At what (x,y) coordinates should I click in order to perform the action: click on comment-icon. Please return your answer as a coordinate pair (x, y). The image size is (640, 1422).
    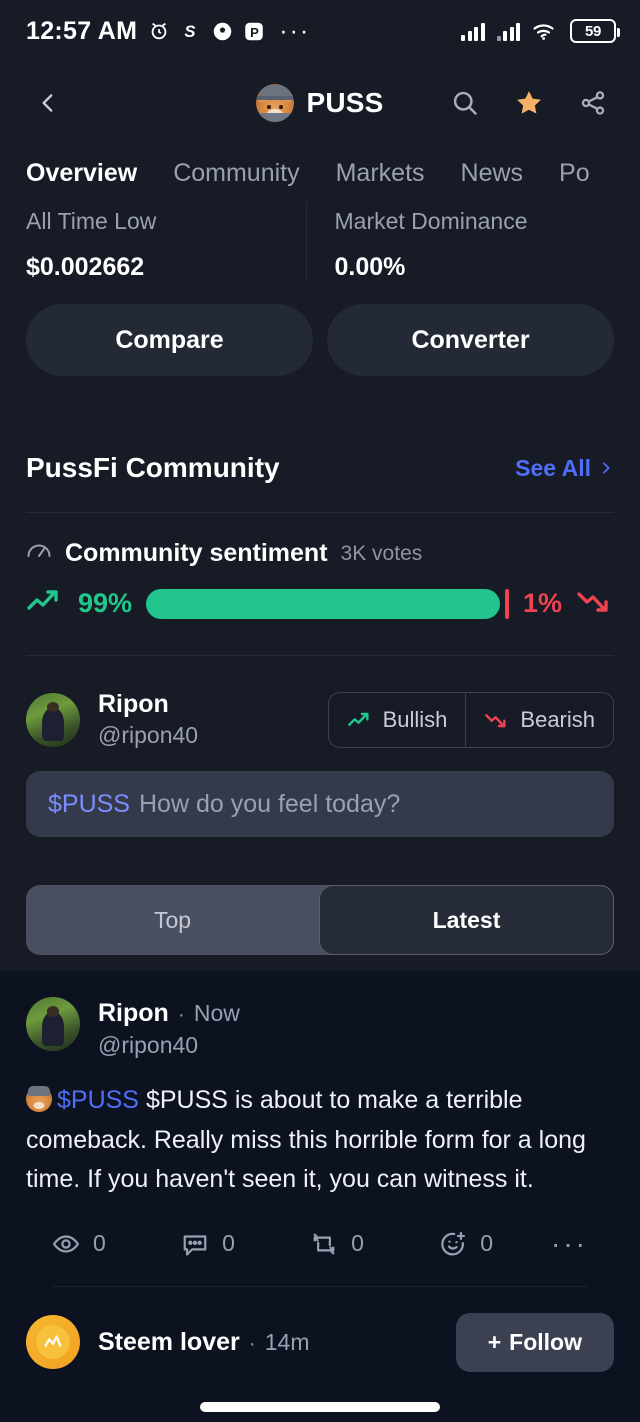
    Looking at the image, I should click on (195, 1245).